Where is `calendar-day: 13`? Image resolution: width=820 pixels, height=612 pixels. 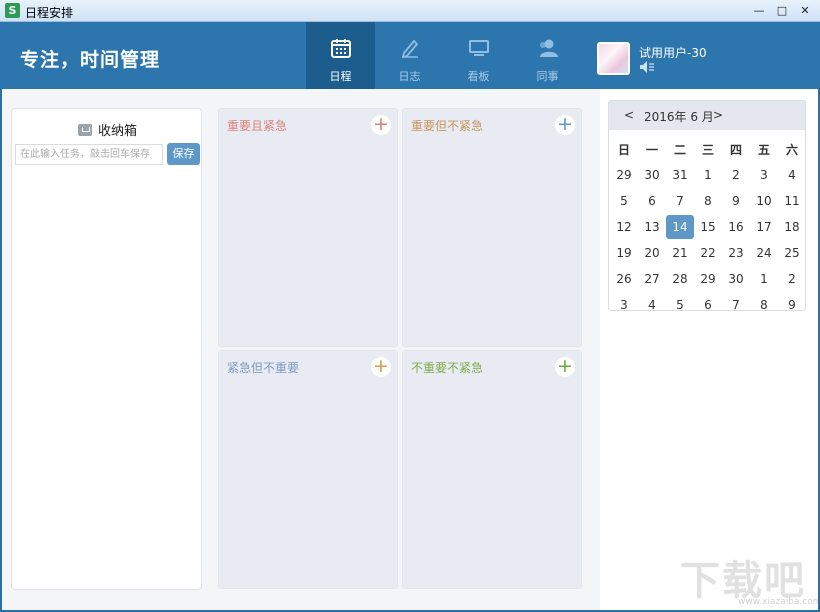
calendar-day: 13 is located at coordinates (652, 227).